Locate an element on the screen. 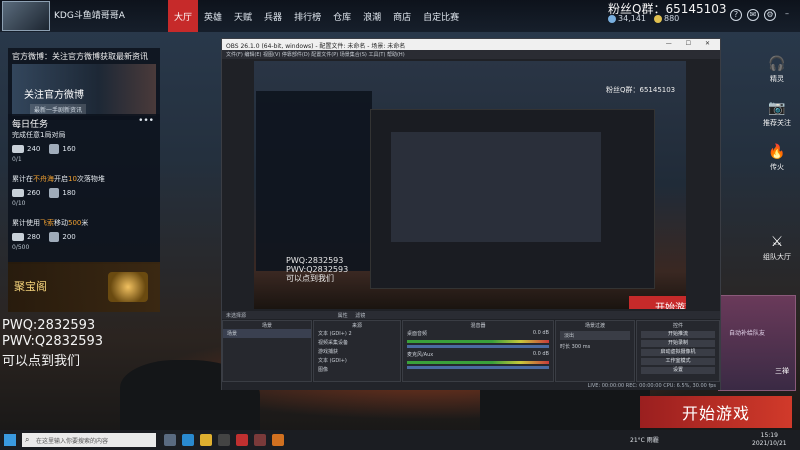 This screenshot has height=450, width=800. source-item: 视频采集设备 is located at coordinates (357, 342).